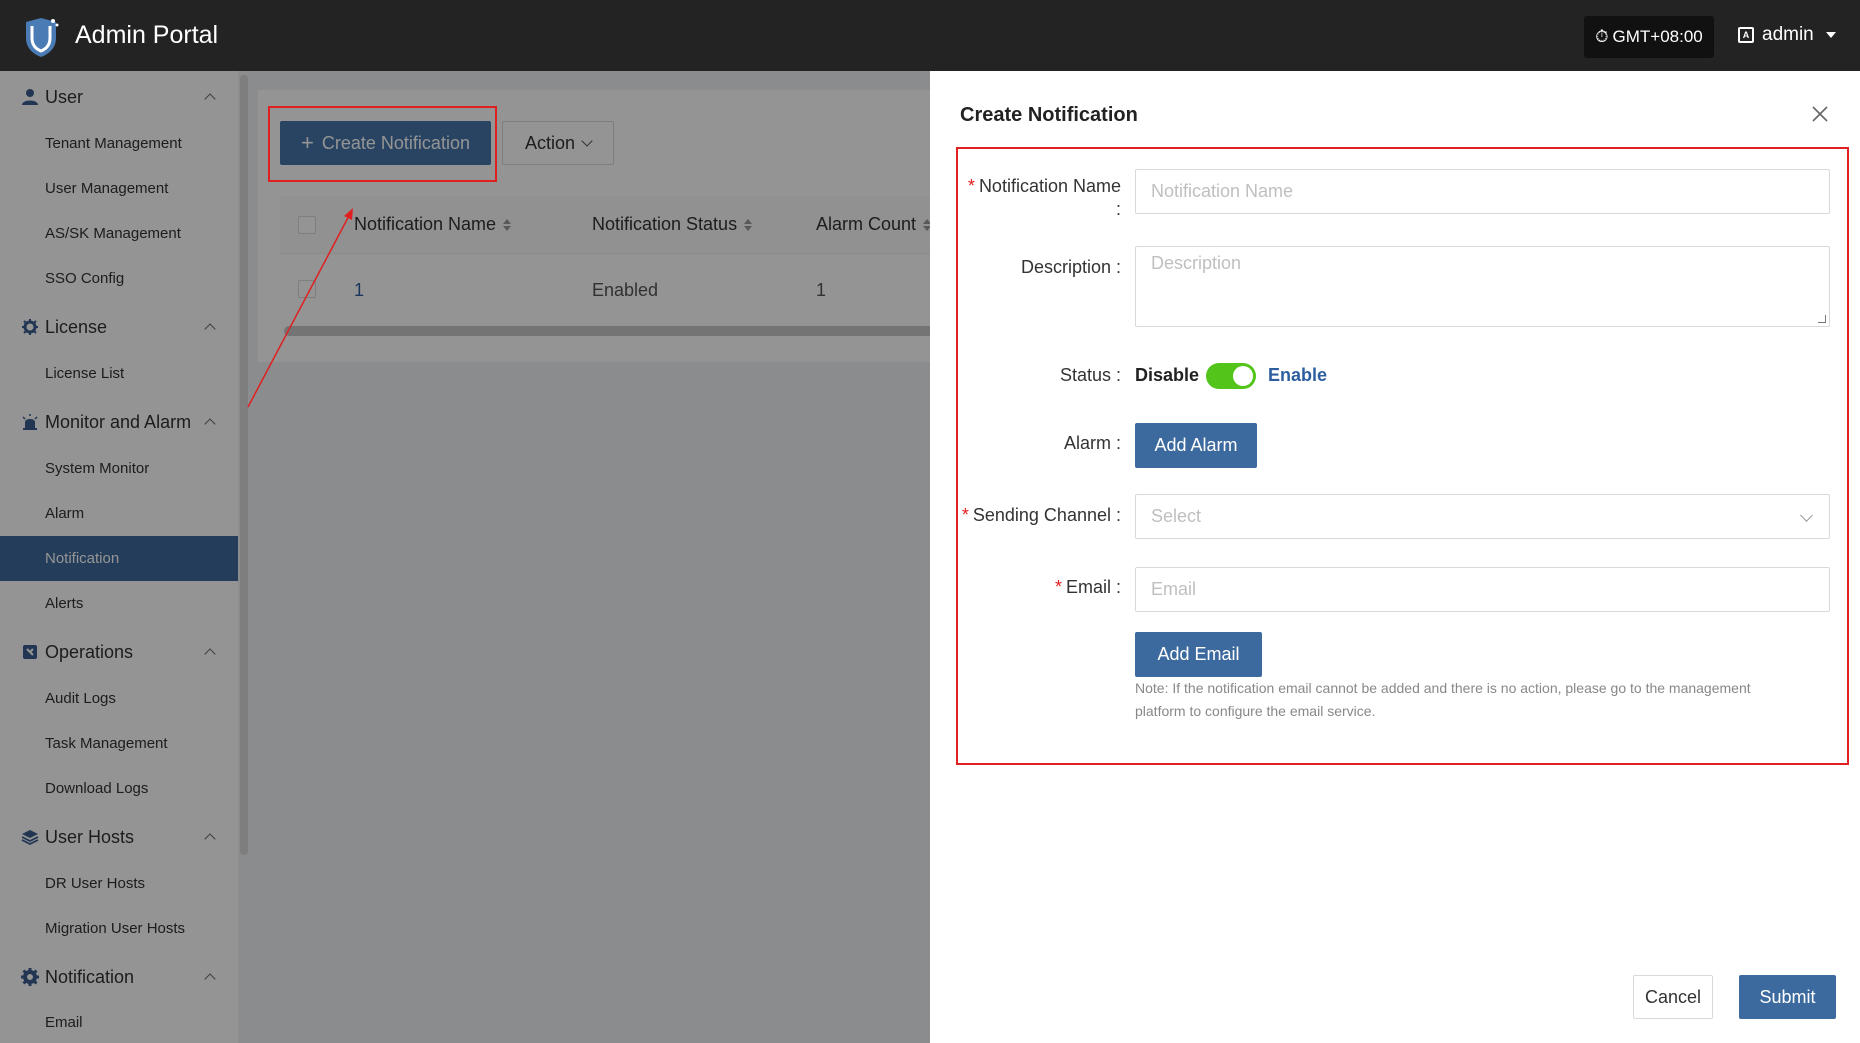 The width and height of the screenshot is (1860, 1043). I want to click on add-email-button: Add Email, so click(1198, 654).